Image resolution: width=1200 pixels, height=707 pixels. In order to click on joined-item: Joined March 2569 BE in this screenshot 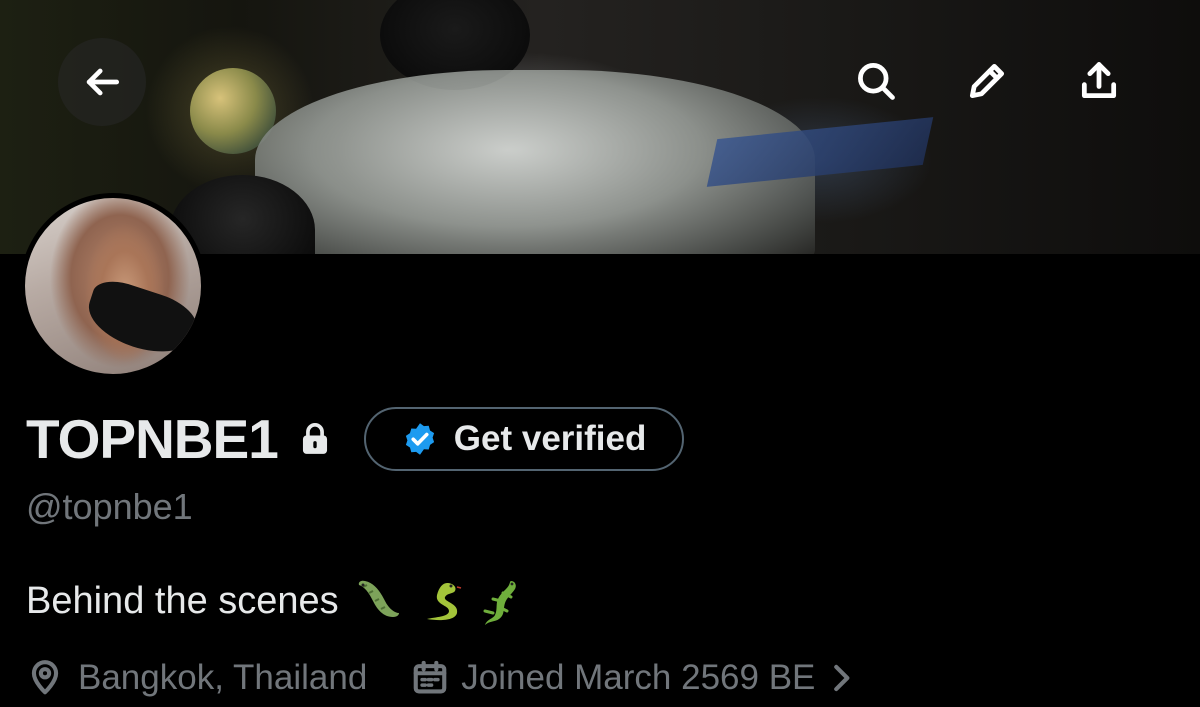, I will do `click(633, 678)`.